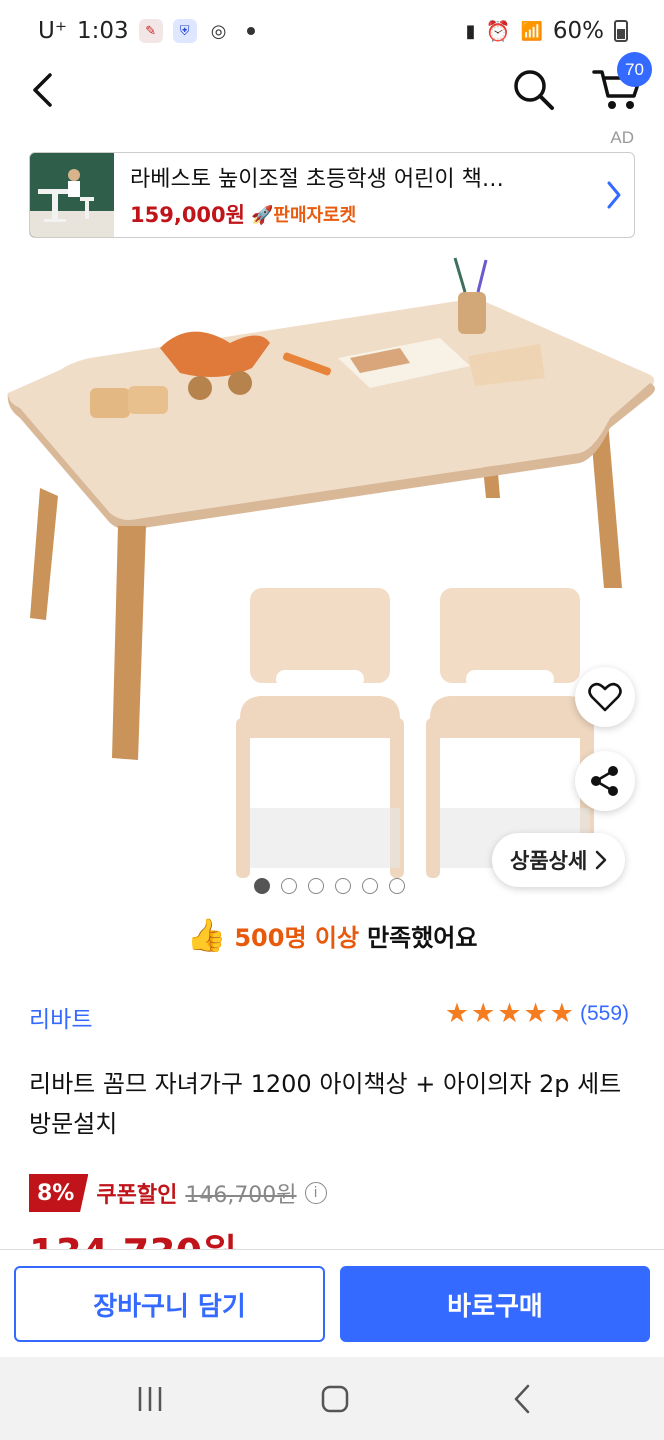 This screenshot has height=1440, width=664. I want to click on product-detail-button: 상품상세, so click(559, 860).